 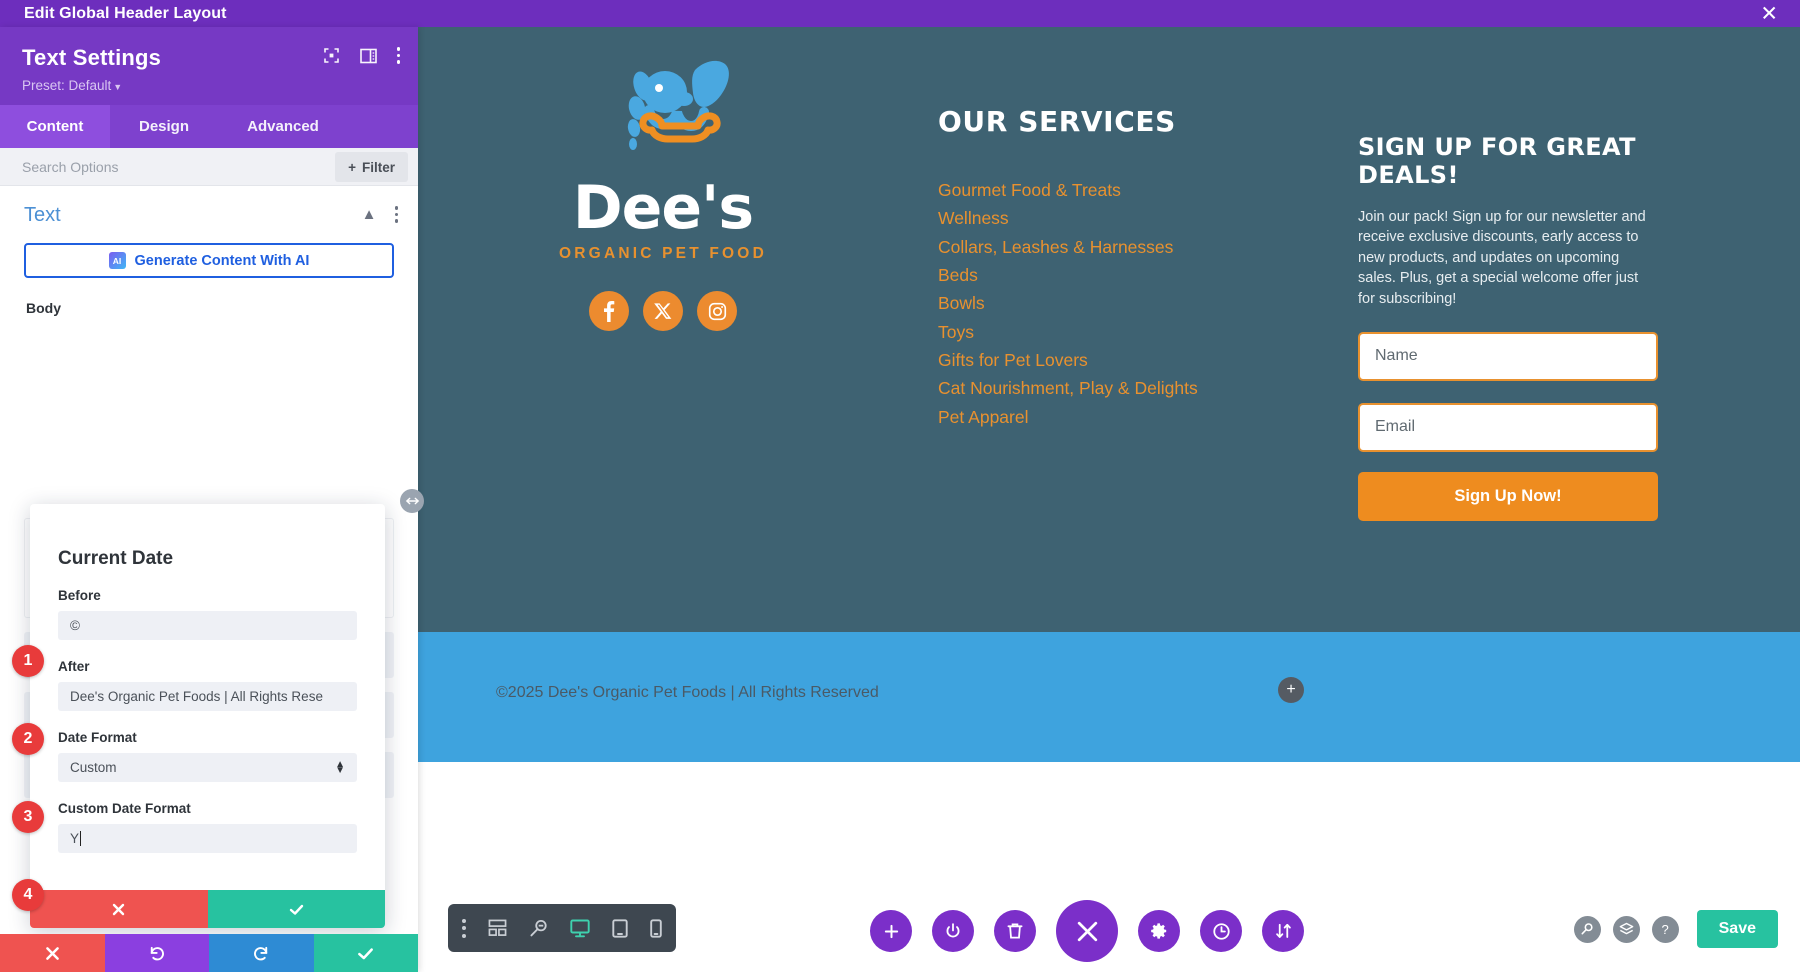 I want to click on text-section-header: Text ▲, so click(x=209, y=211).